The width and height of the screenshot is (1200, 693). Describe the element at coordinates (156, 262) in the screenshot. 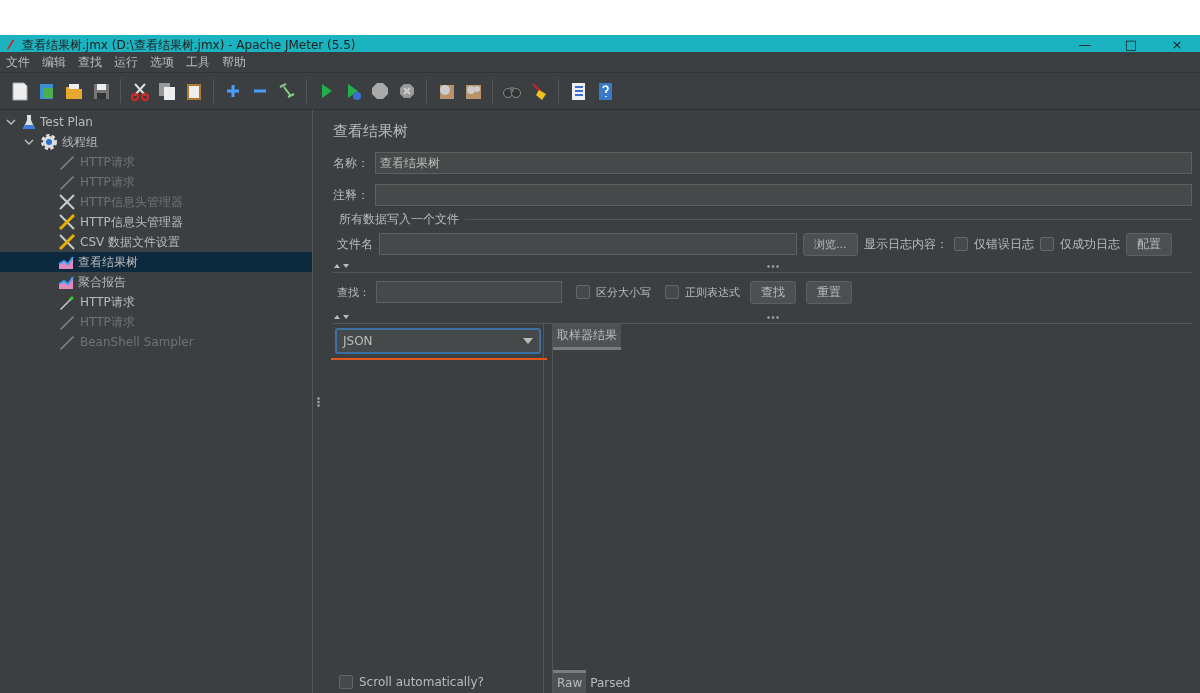

I see `tree-item: 查看结果树` at that location.